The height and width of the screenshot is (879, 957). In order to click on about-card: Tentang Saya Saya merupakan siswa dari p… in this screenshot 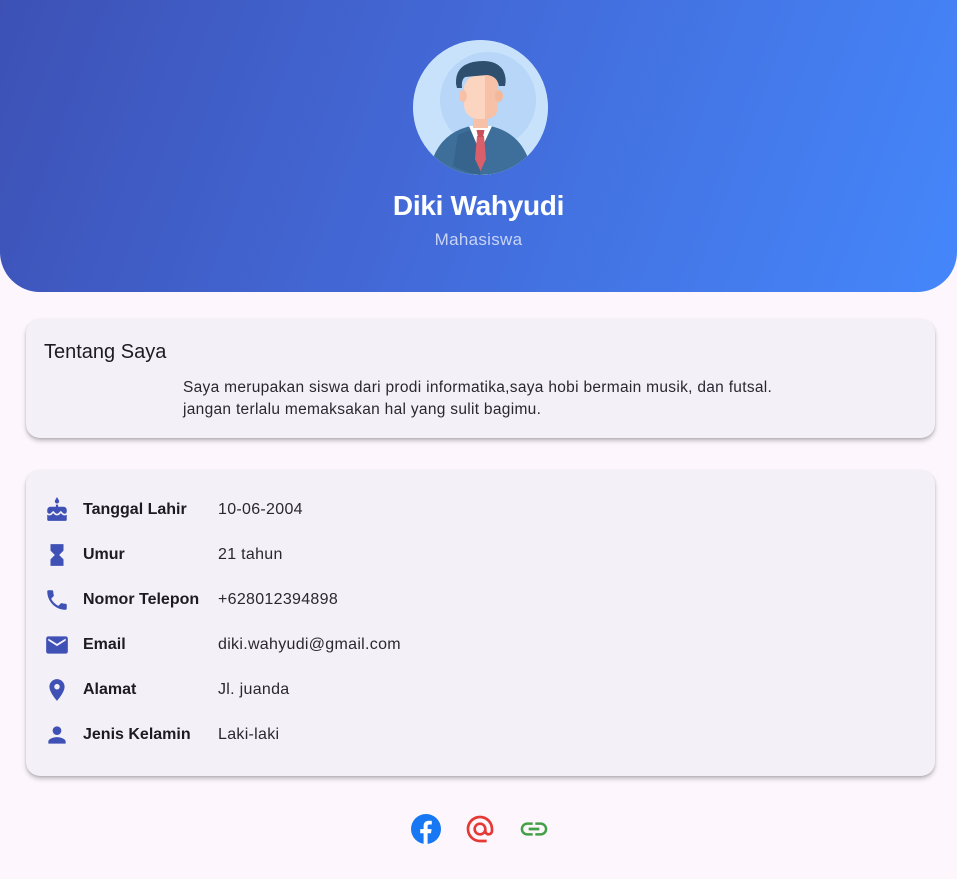, I will do `click(480, 378)`.